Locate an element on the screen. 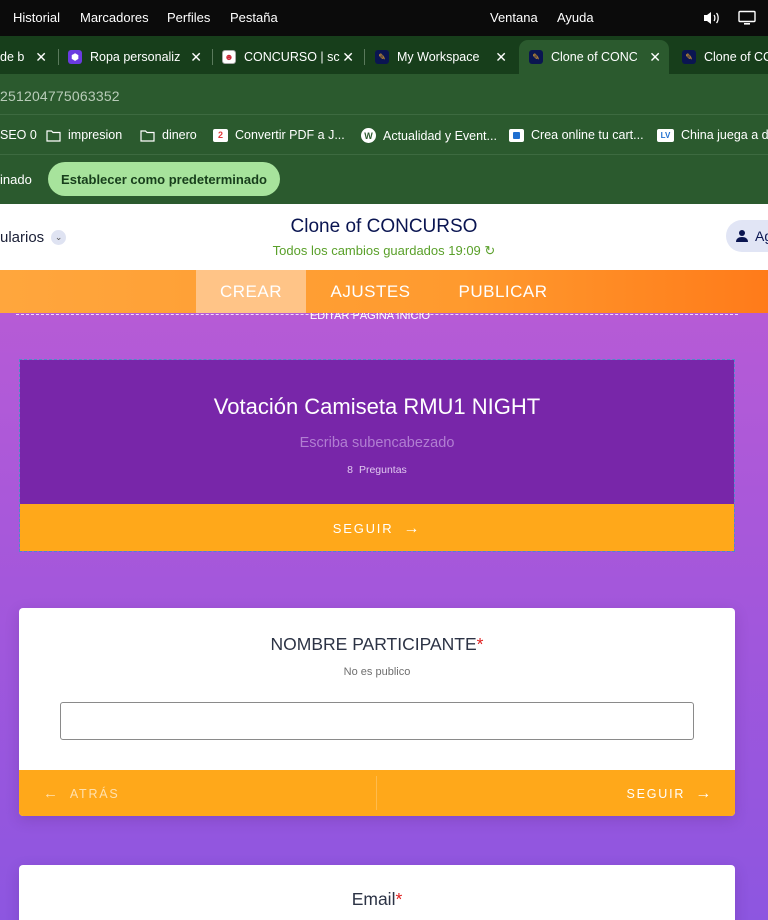 The width and height of the screenshot is (768, 920). edit-start-page-link: EDITAR PÁGINA INICIO is located at coordinates (370, 317).